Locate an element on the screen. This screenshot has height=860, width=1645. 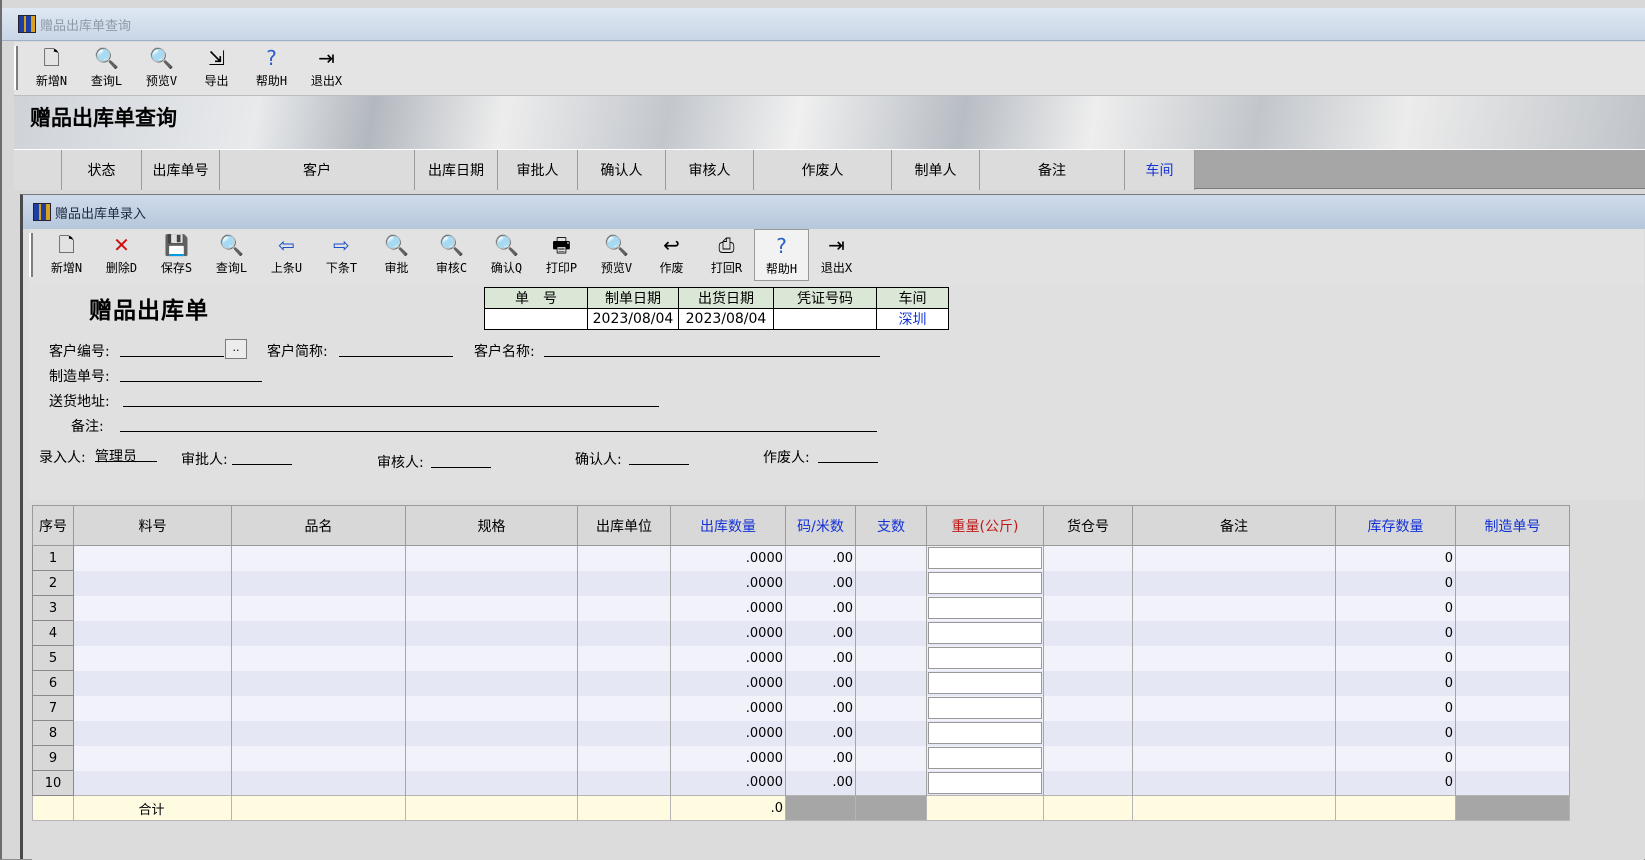
query-col-header-9: 制单人 is located at coordinates (936, 170).